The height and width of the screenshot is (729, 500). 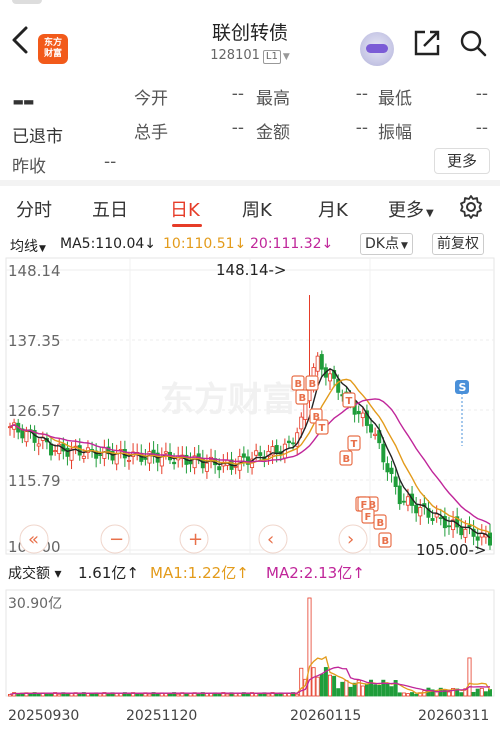 I want to click on tab-five-day: 五日, so click(x=110, y=209).